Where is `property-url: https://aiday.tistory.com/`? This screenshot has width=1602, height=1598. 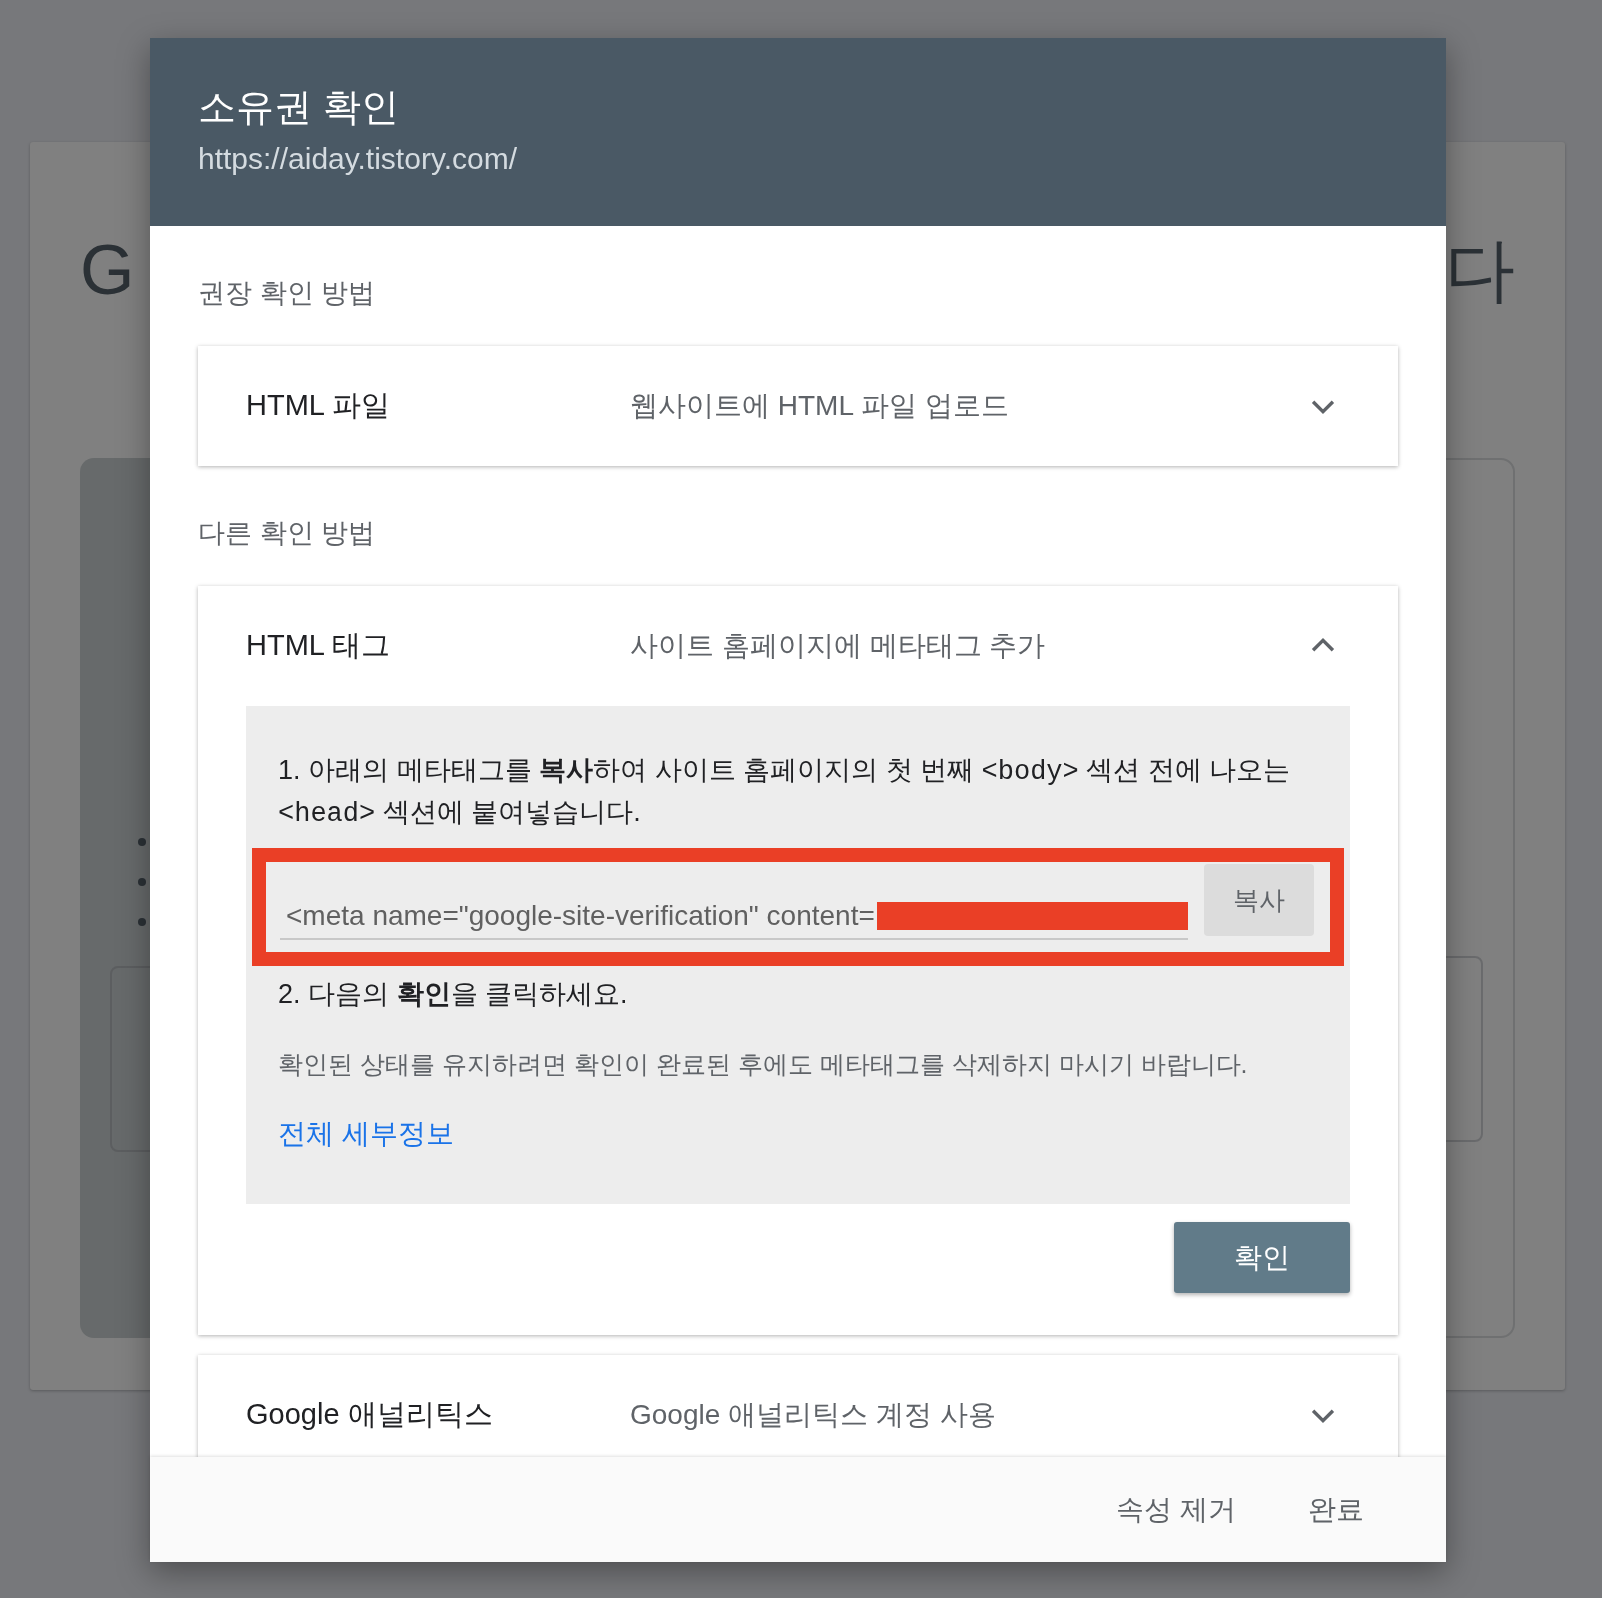
property-url: https://aiday.tistory.com/ is located at coordinates (358, 159).